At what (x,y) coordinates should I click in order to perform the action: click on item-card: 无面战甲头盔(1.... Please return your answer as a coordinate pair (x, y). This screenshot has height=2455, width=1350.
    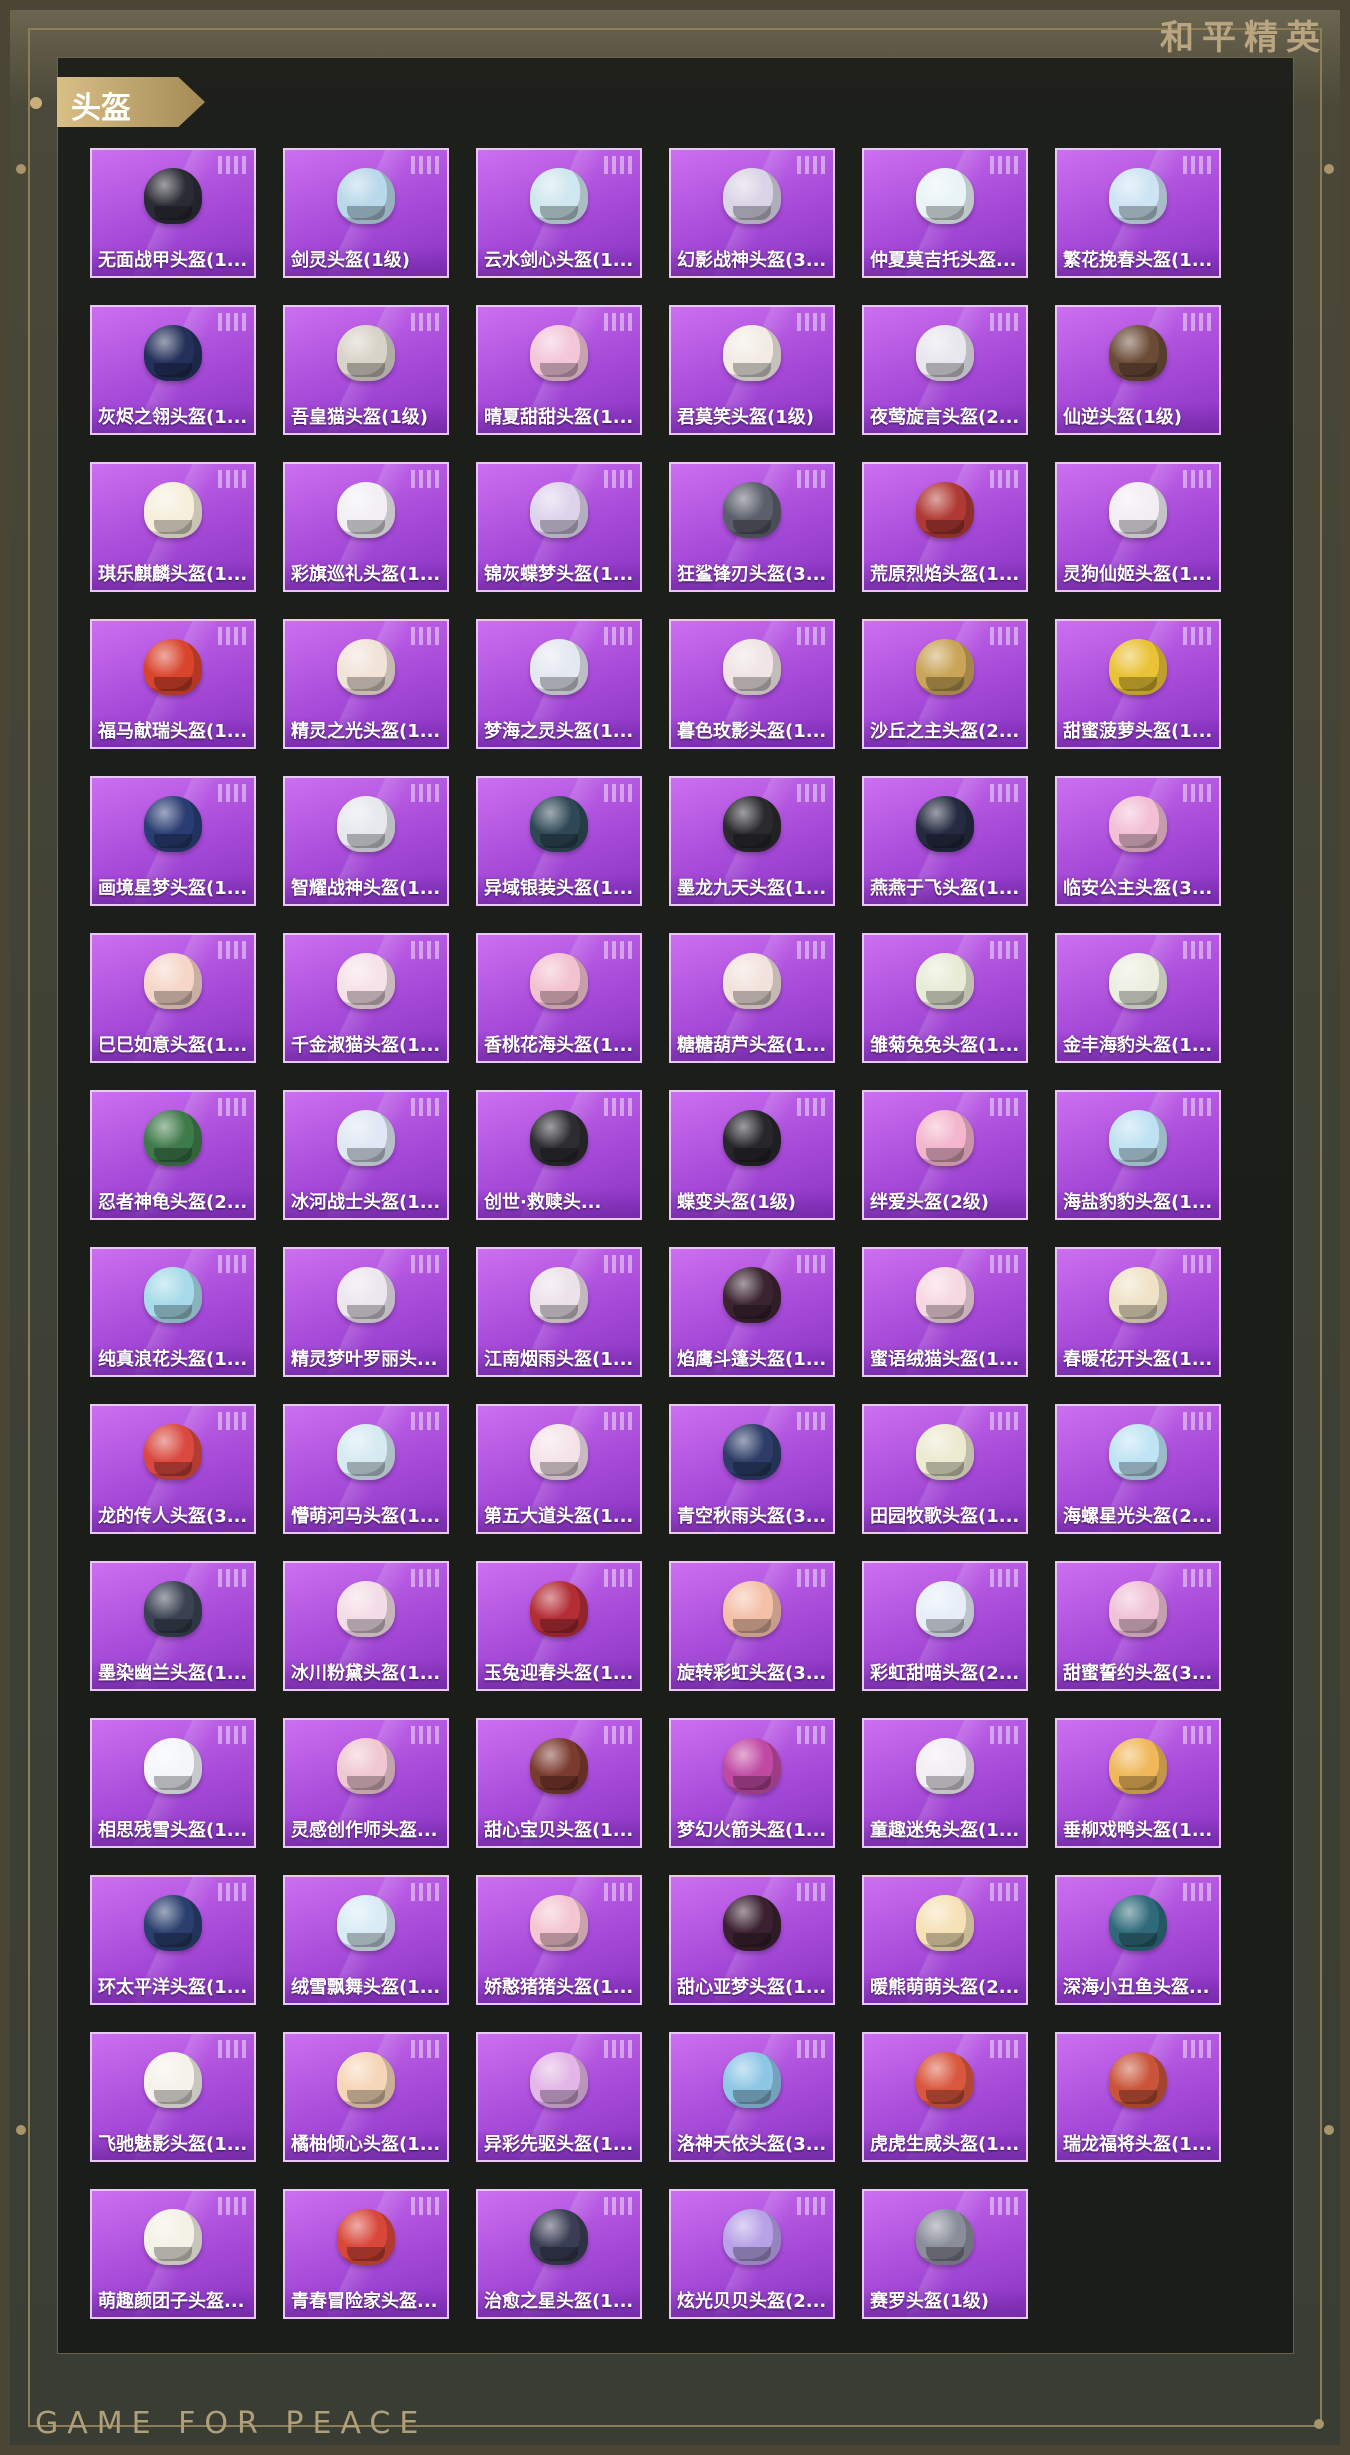
    Looking at the image, I should click on (173, 213).